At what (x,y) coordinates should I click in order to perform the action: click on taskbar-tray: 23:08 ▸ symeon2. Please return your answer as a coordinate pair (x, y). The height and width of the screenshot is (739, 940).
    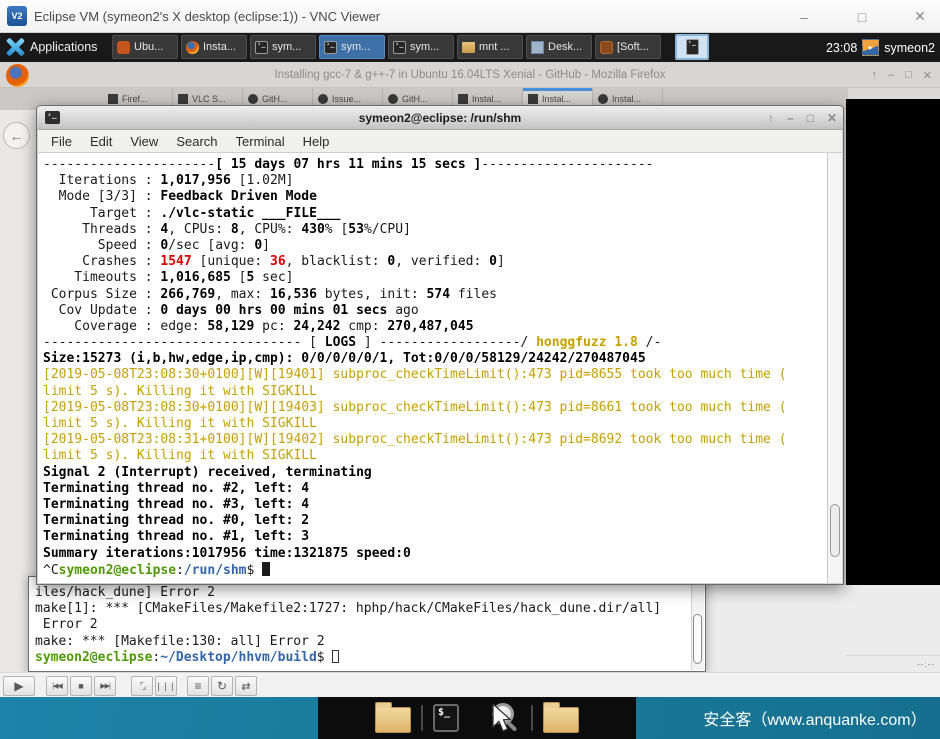
    Looking at the image, I should click on (880, 47).